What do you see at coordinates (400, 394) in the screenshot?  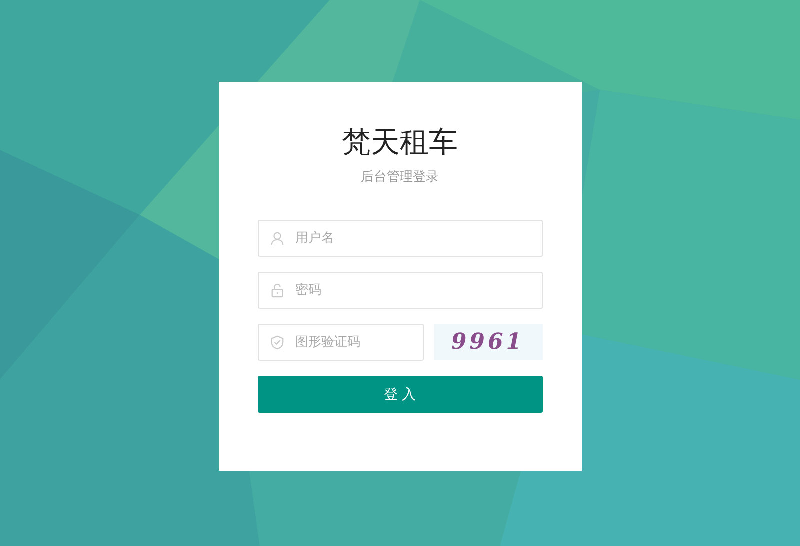 I see `login-button: 登 入` at bounding box center [400, 394].